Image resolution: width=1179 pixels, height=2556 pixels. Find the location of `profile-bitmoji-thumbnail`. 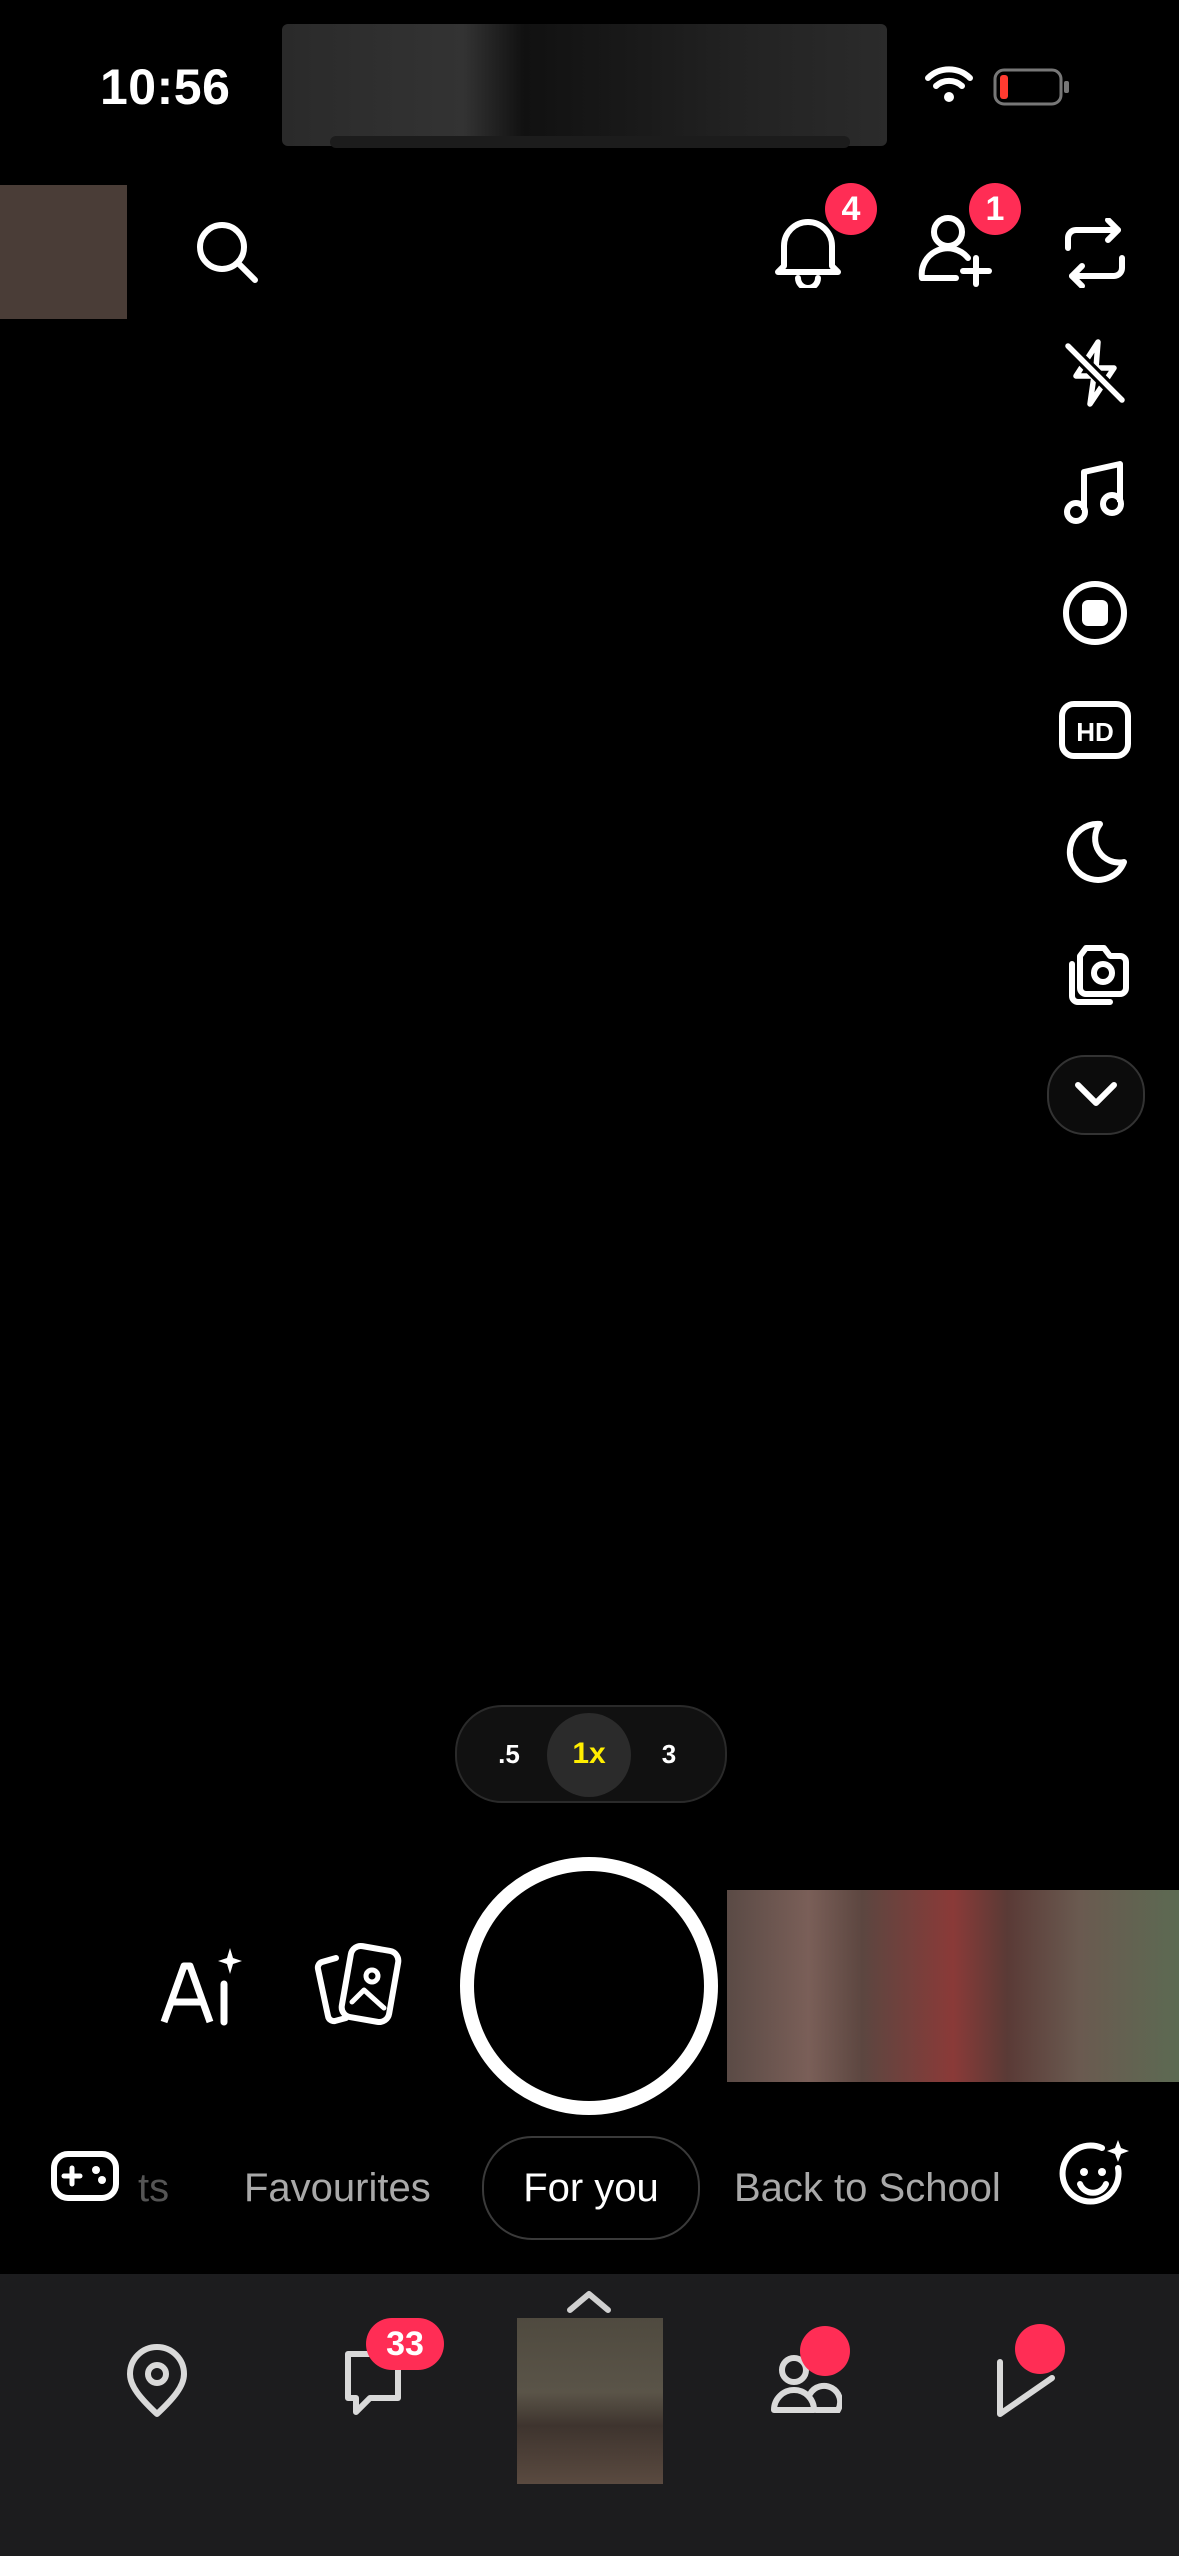

profile-bitmoji-thumbnail is located at coordinates (63, 252).